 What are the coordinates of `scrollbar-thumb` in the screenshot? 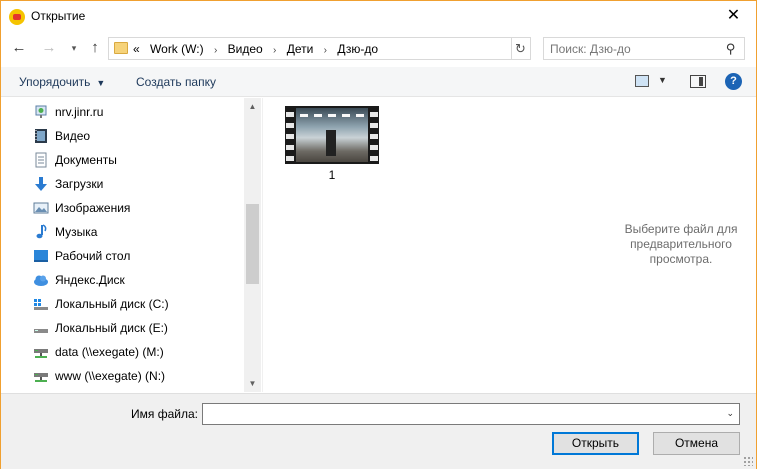 It's located at (252, 244).